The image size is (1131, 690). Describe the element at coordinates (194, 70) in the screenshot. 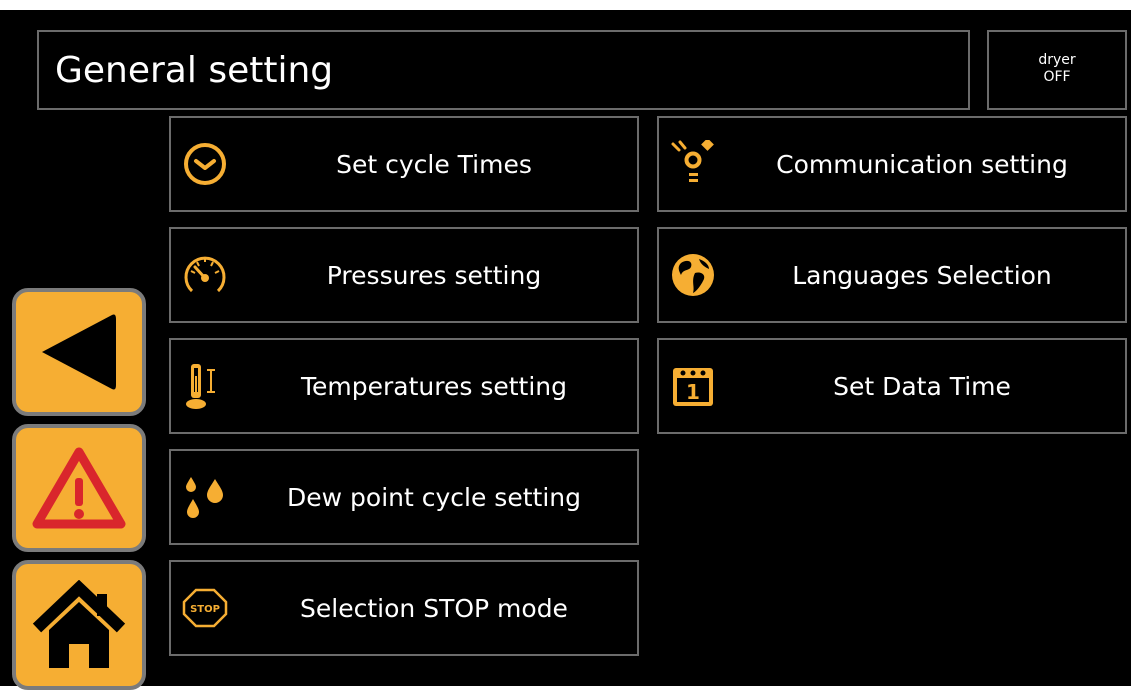

I see `page-title: General setting` at that location.